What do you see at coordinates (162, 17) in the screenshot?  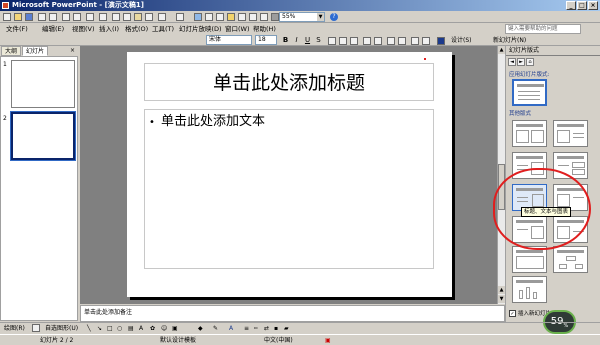 I see `undo-icon` at bounding box center [162, 17].